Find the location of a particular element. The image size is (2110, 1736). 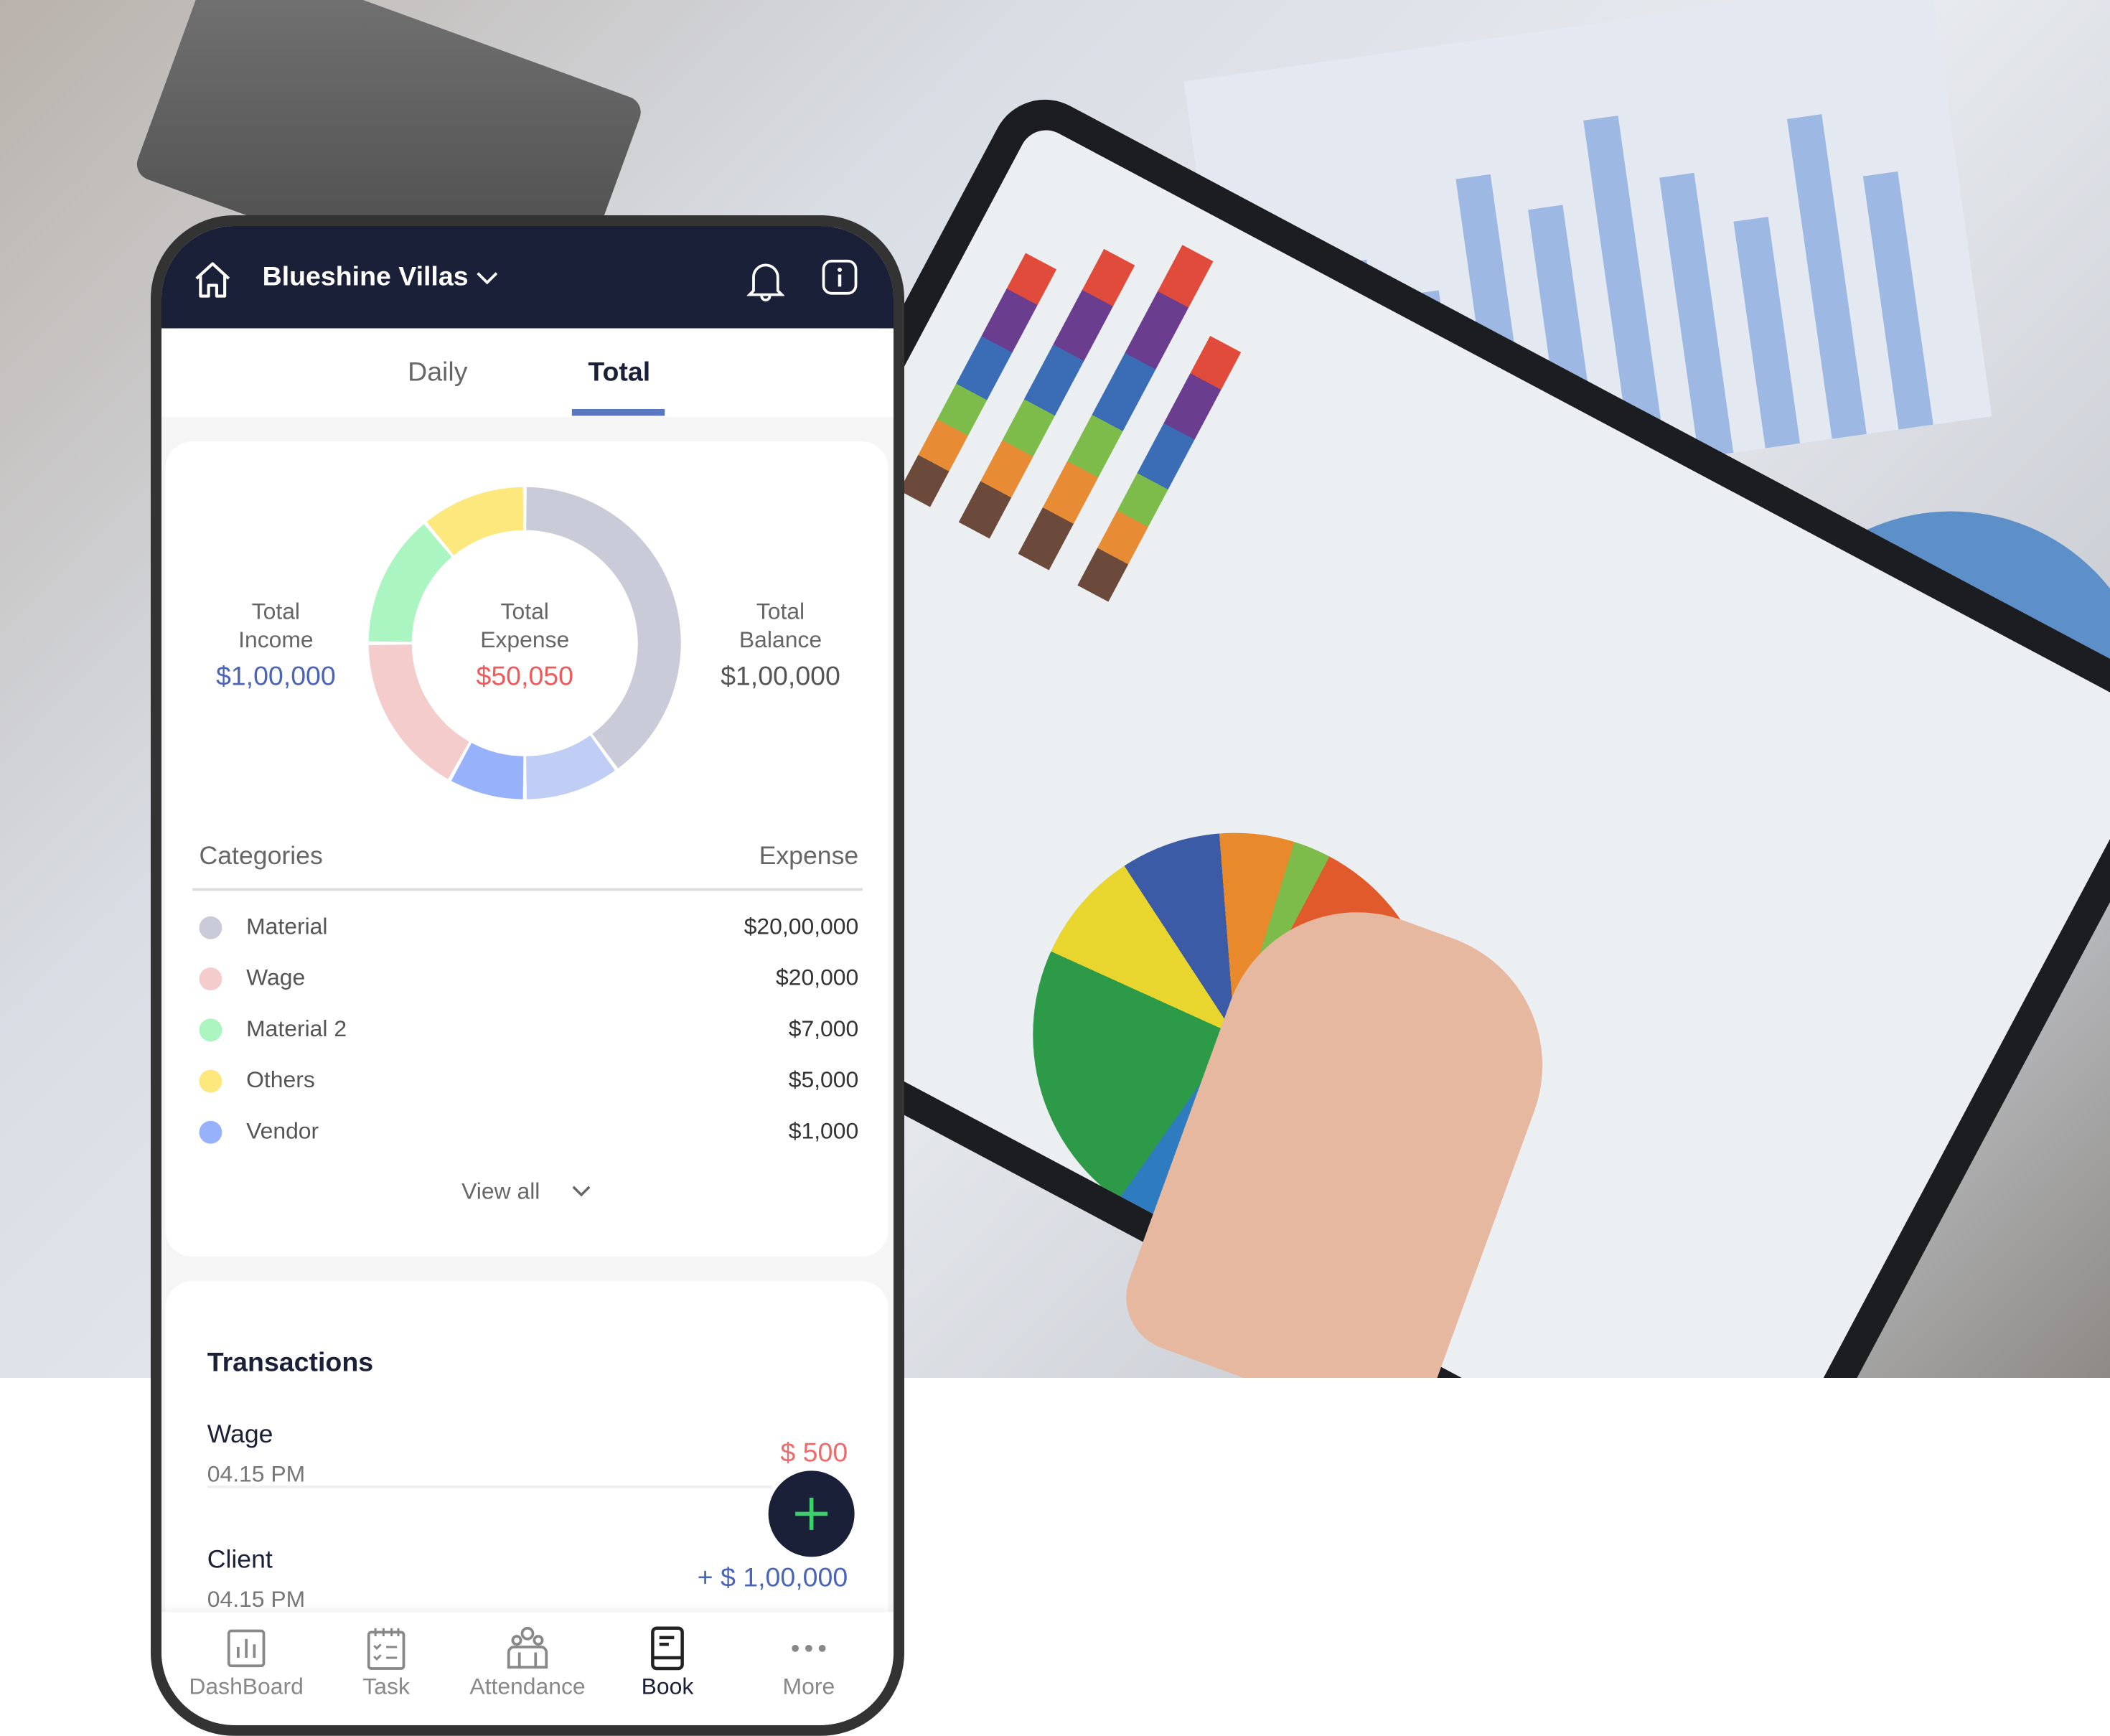

nav-more: More is located at coordinates (808, 1663).